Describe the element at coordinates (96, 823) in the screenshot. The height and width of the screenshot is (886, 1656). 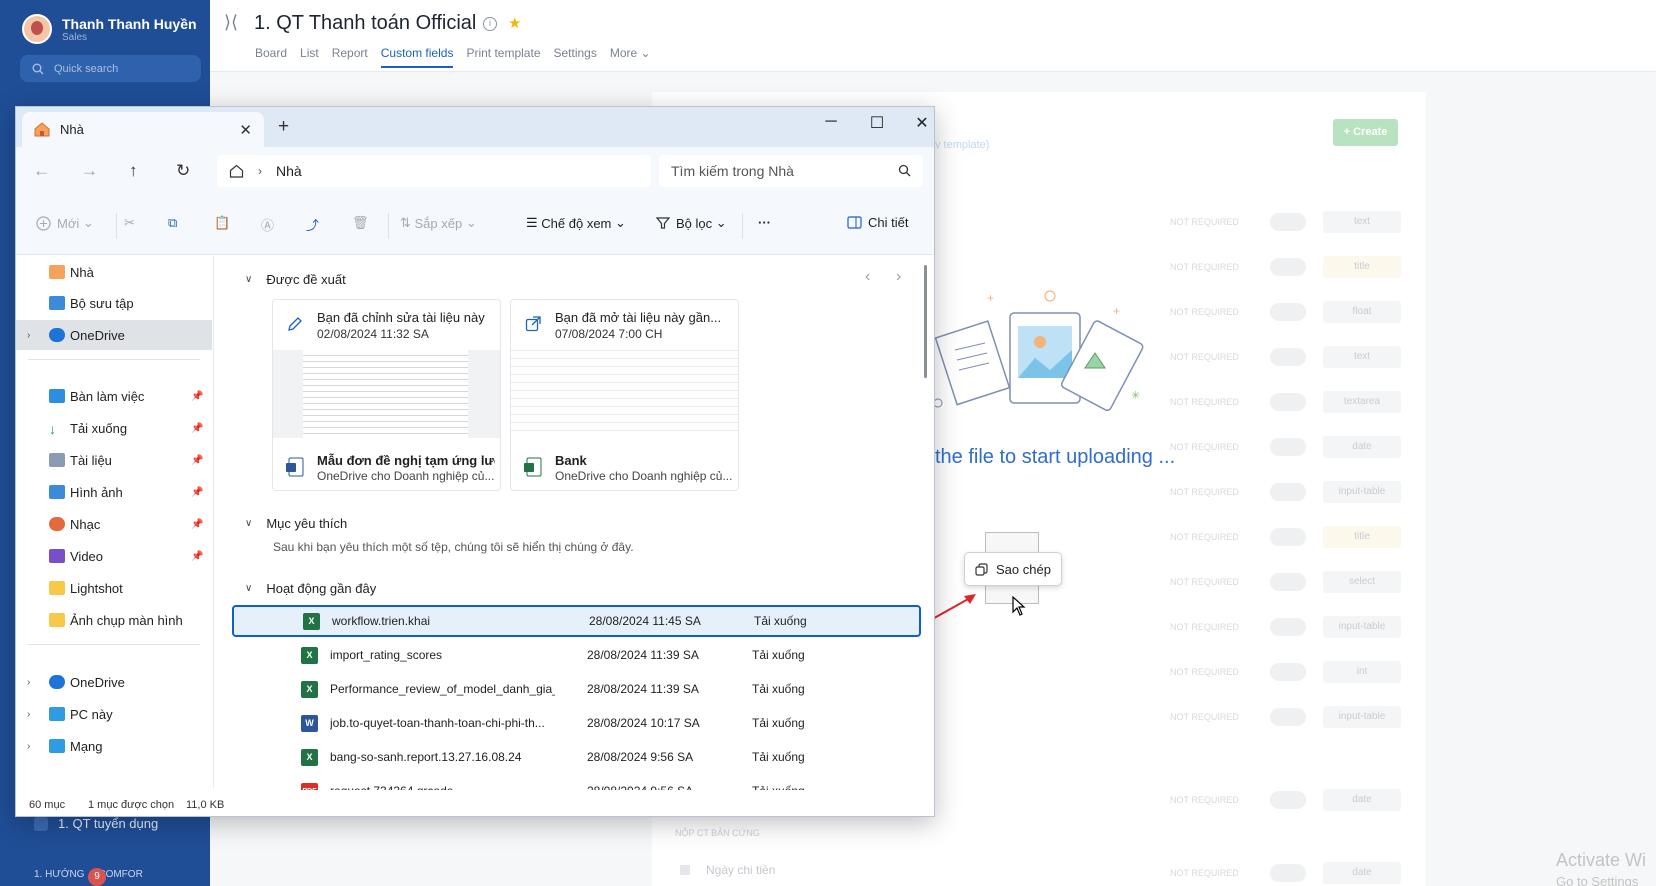
I see `sidebar-item-recruitment: 1. QT tuyển dụng` at that location.